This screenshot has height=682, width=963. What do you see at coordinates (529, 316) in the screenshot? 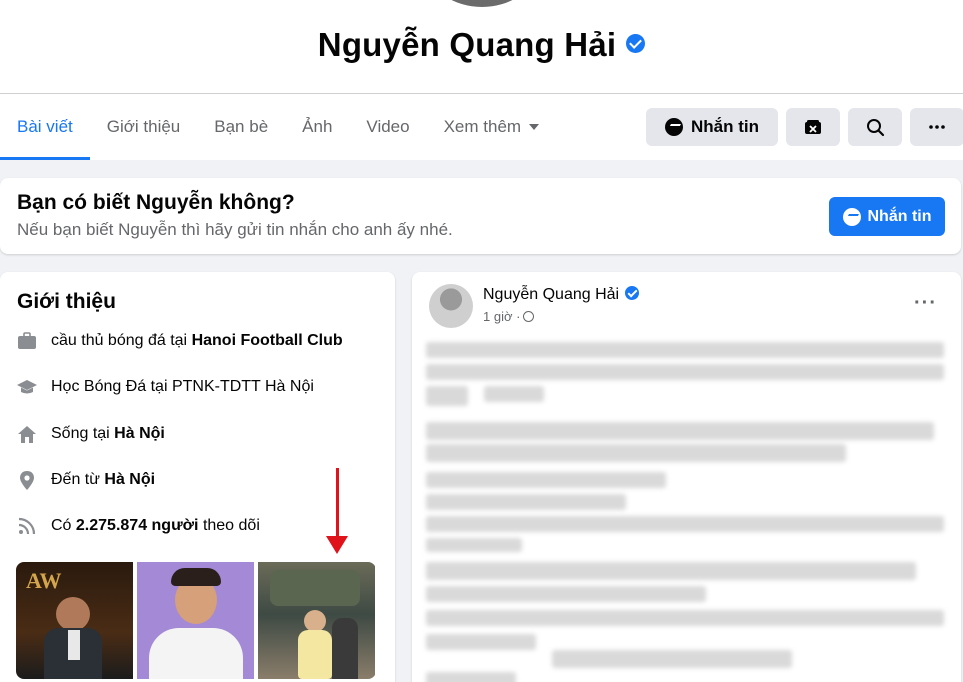
I see `globe-icon` at bounding box center [529, 316].